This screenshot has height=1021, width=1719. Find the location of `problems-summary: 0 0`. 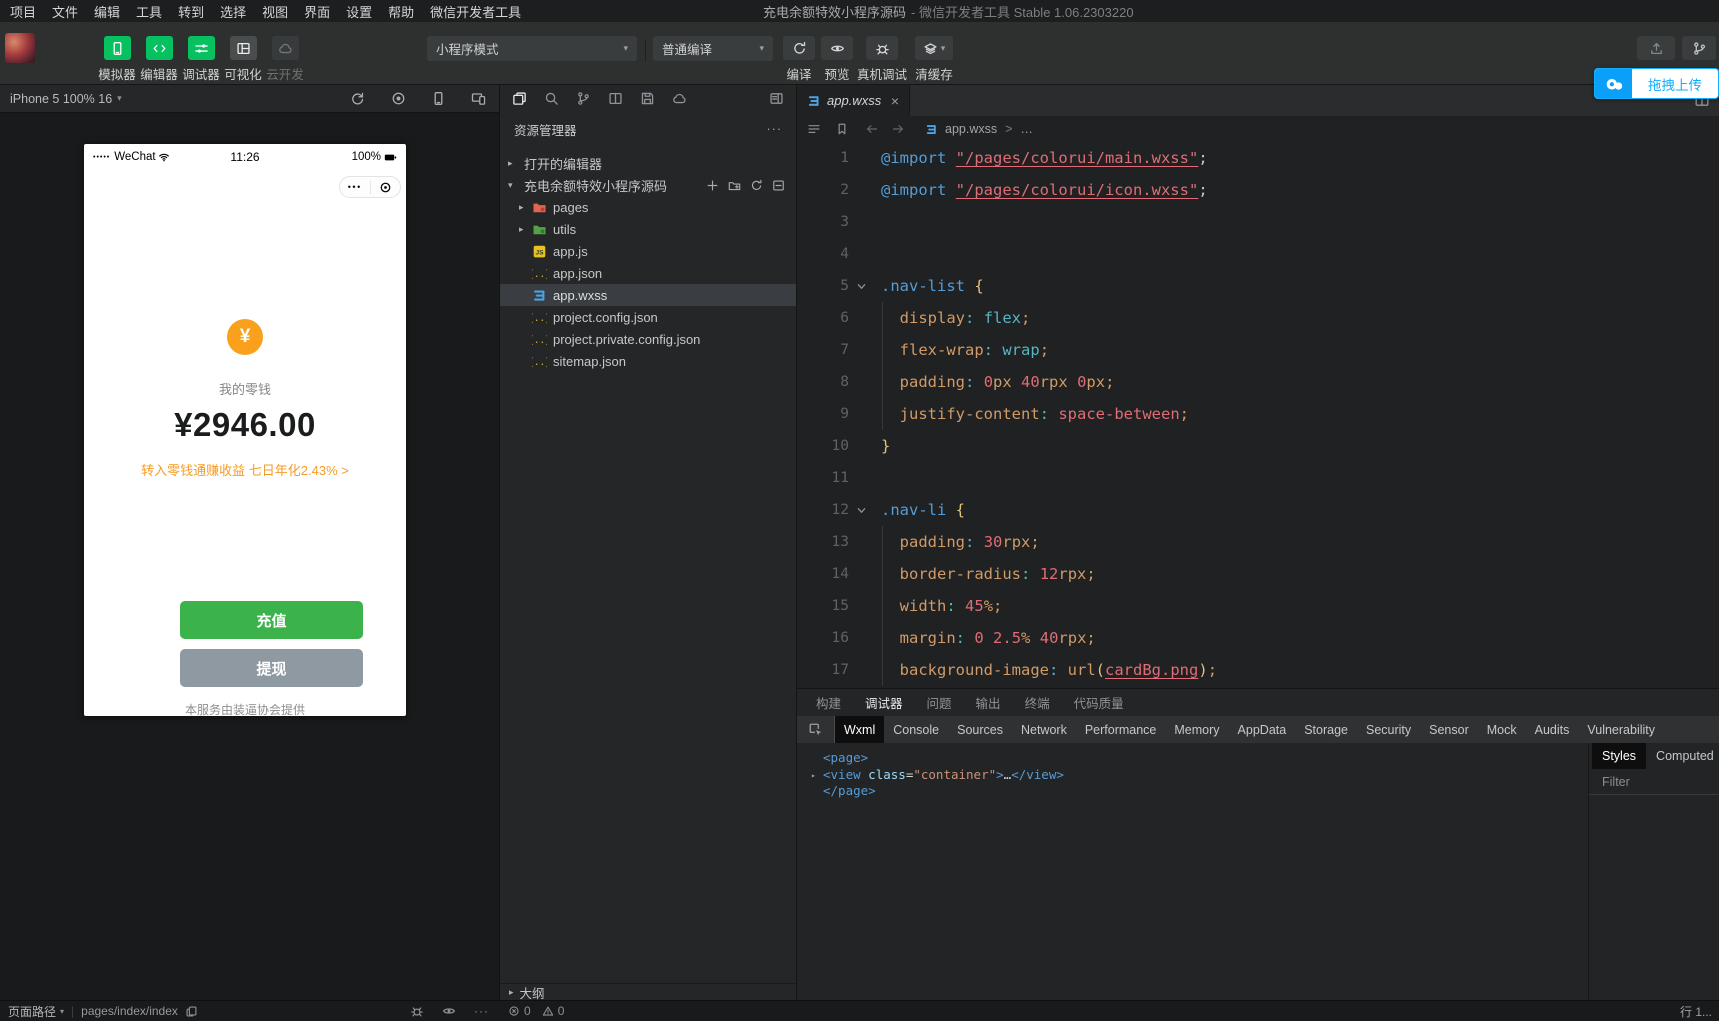

problems-summary: 0 0 is located at coordinates (539, 1011).